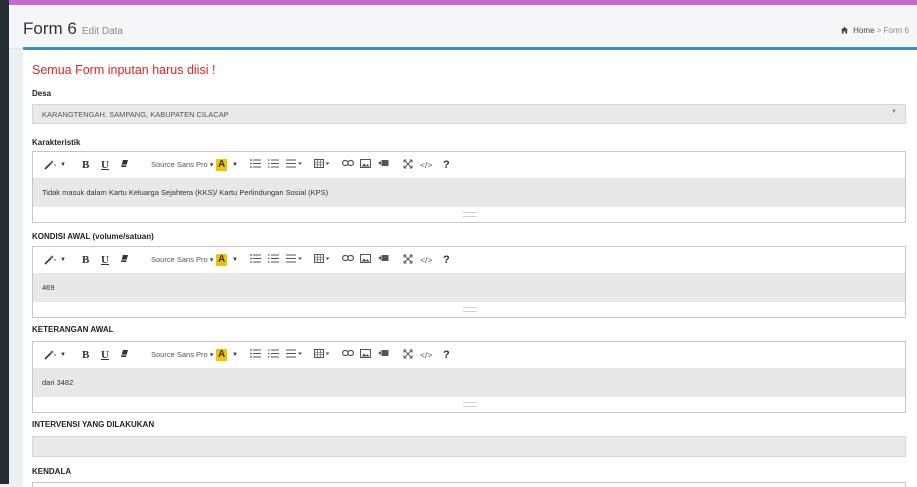  Describe the element at coordinates (50, 28) in the screenshot. I see `page-title-text: Form 6` at that location.